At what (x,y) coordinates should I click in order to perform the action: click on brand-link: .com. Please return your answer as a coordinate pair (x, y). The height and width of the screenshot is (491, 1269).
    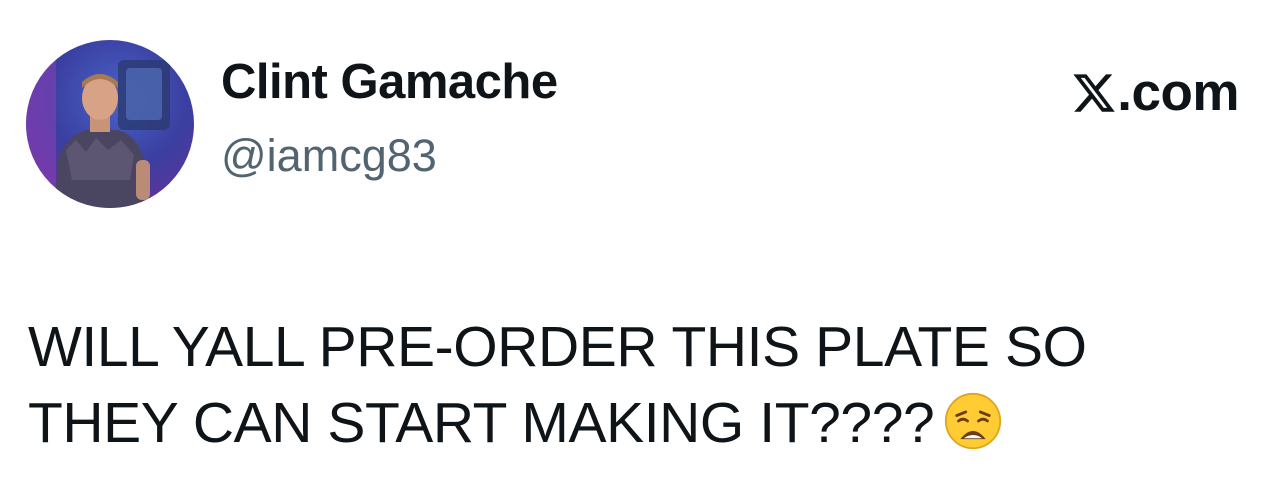
    Looking at the image, I should click on (1155, 92).